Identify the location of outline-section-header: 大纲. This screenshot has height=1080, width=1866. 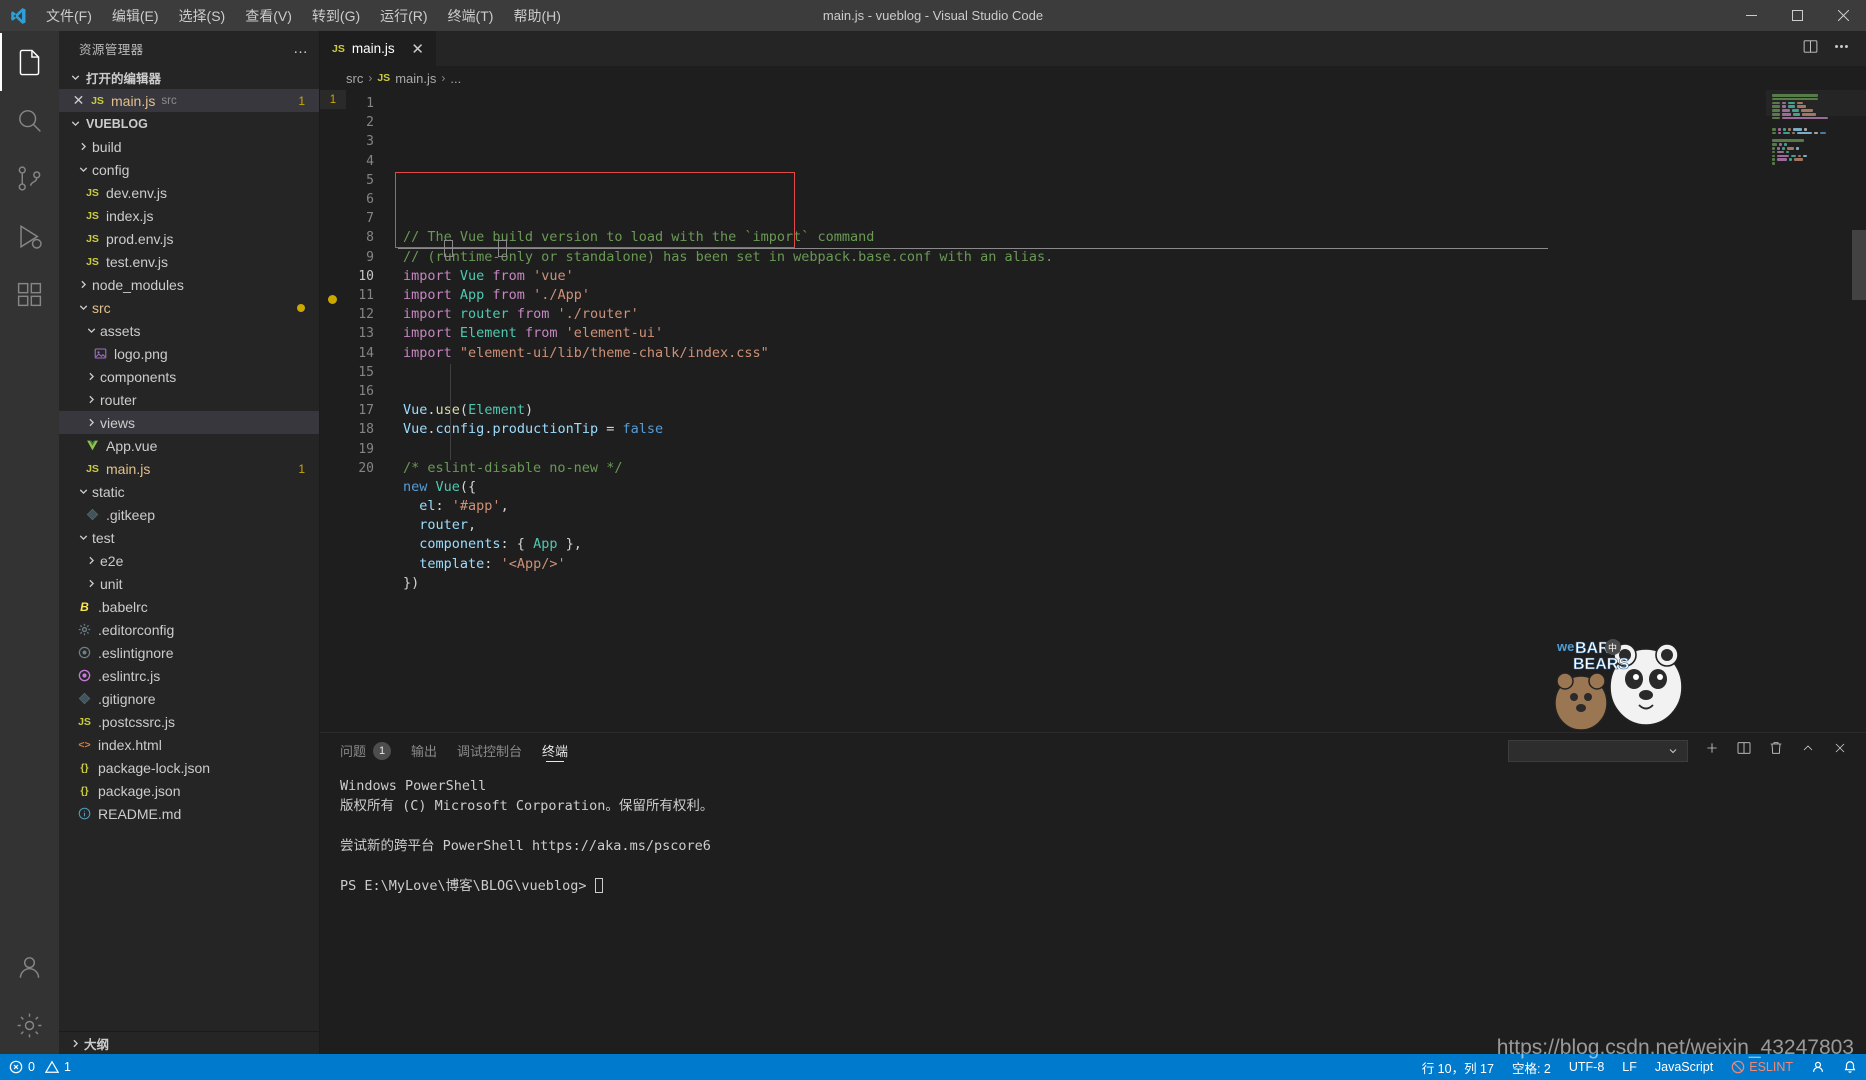
(189, 1042).